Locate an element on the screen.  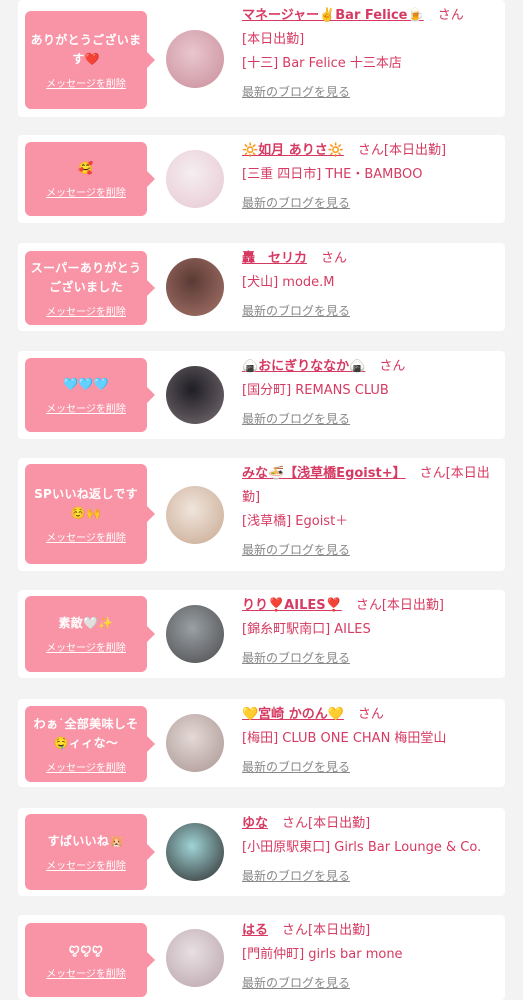
message-bubble: 🩵🩵🩵 メッセージを削除 is located at coordinates (90, 395).